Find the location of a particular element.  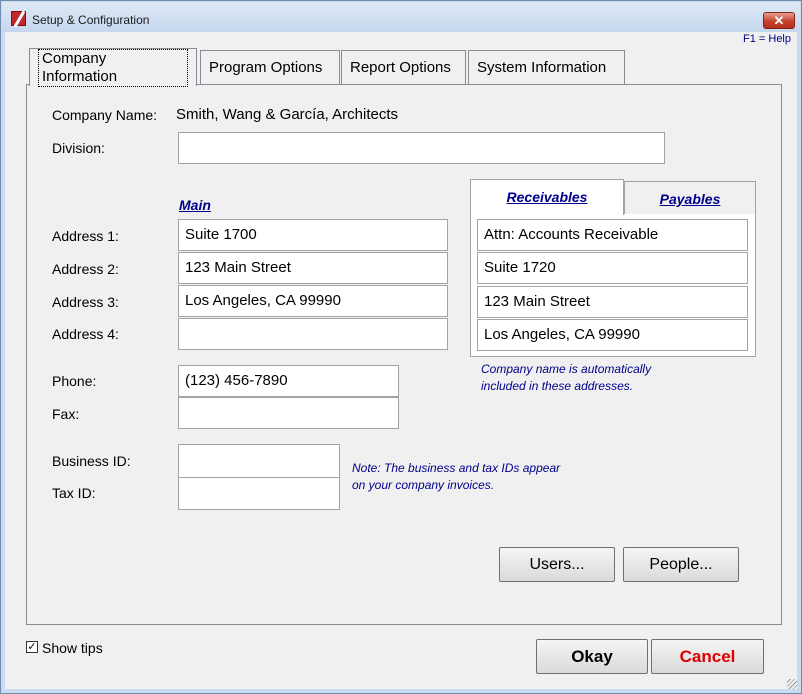

company-name-value: Smith, Wang & García, Architects is located at coordinates (287, 114).